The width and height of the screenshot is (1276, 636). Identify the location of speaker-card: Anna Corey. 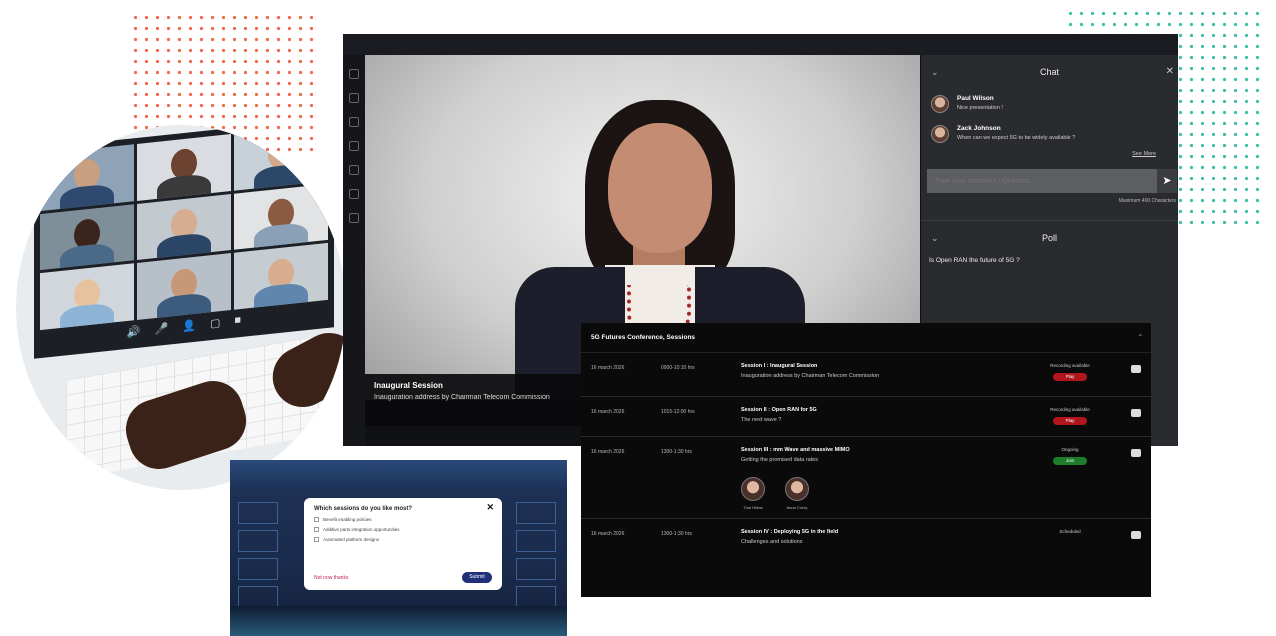
(797, 493).